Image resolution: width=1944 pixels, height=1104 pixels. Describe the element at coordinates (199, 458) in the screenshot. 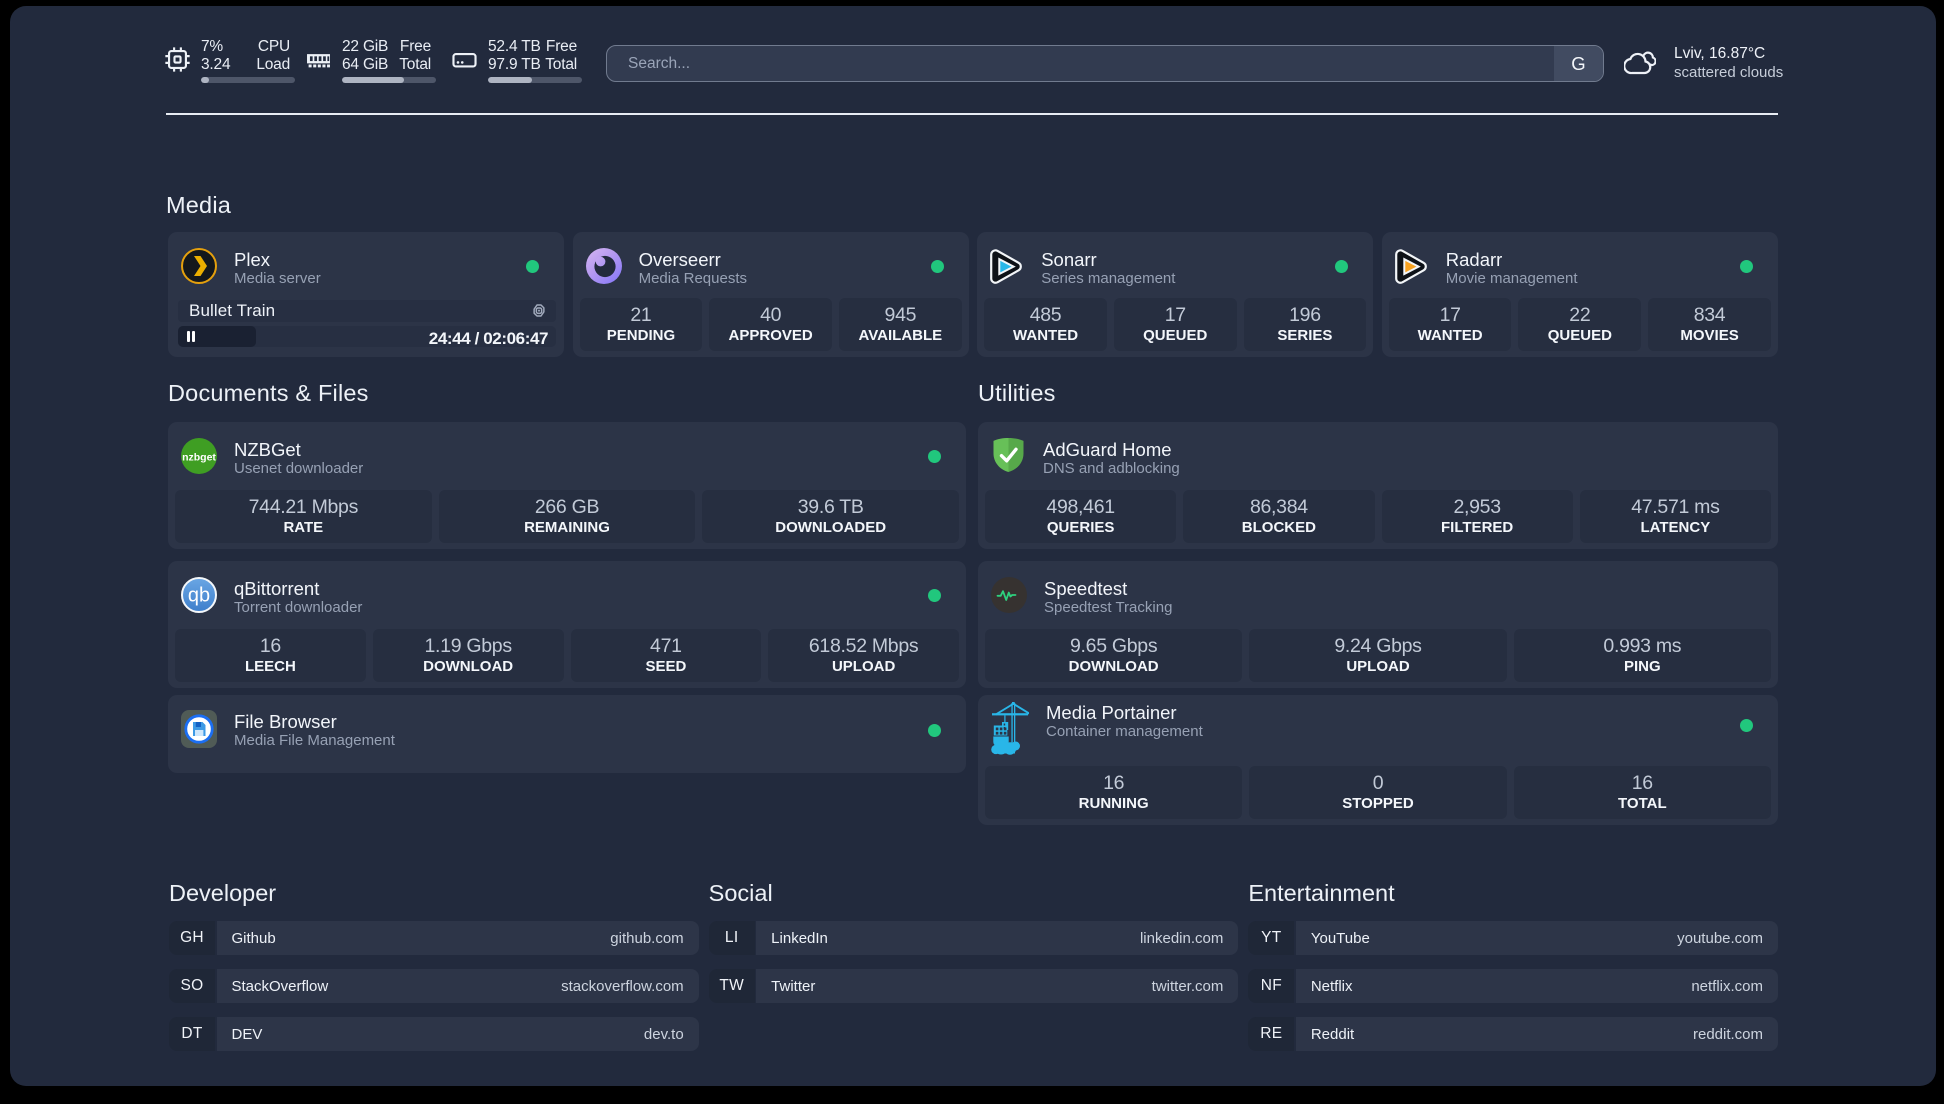

I see `svg-text: nzbget` at that location.